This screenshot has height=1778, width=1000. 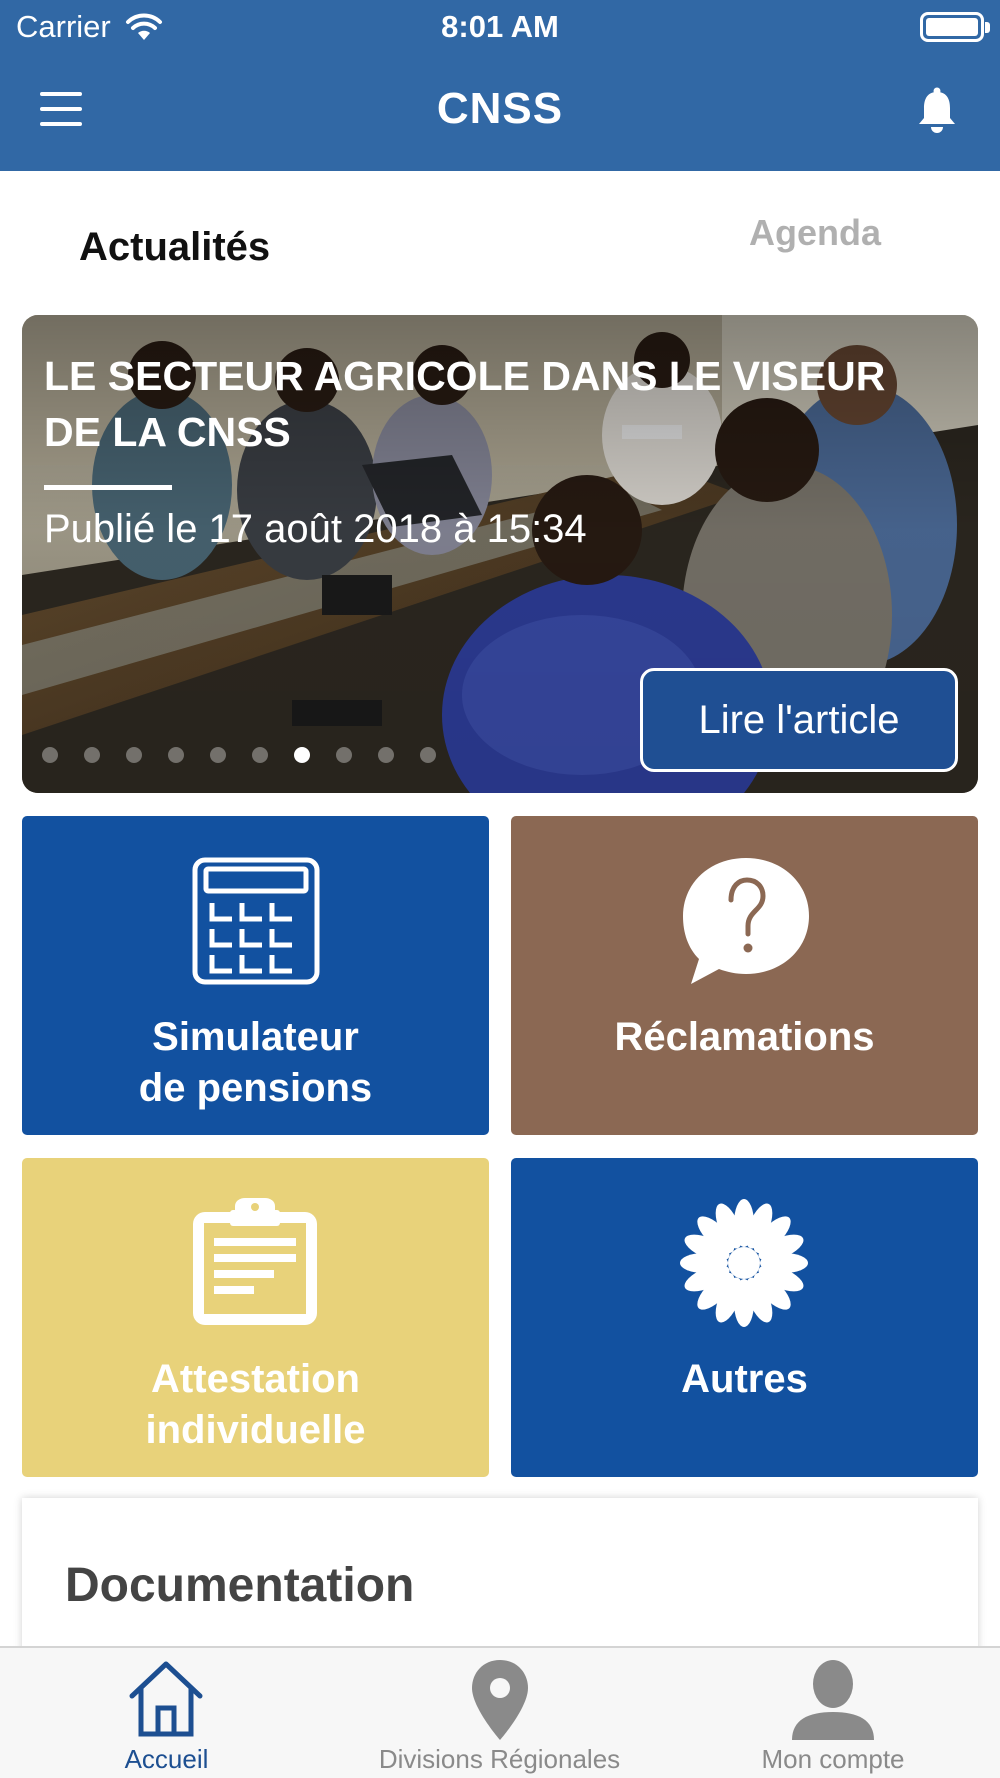 I want to click on tab-accueil: Accueil, so click(x=166, y=1713).